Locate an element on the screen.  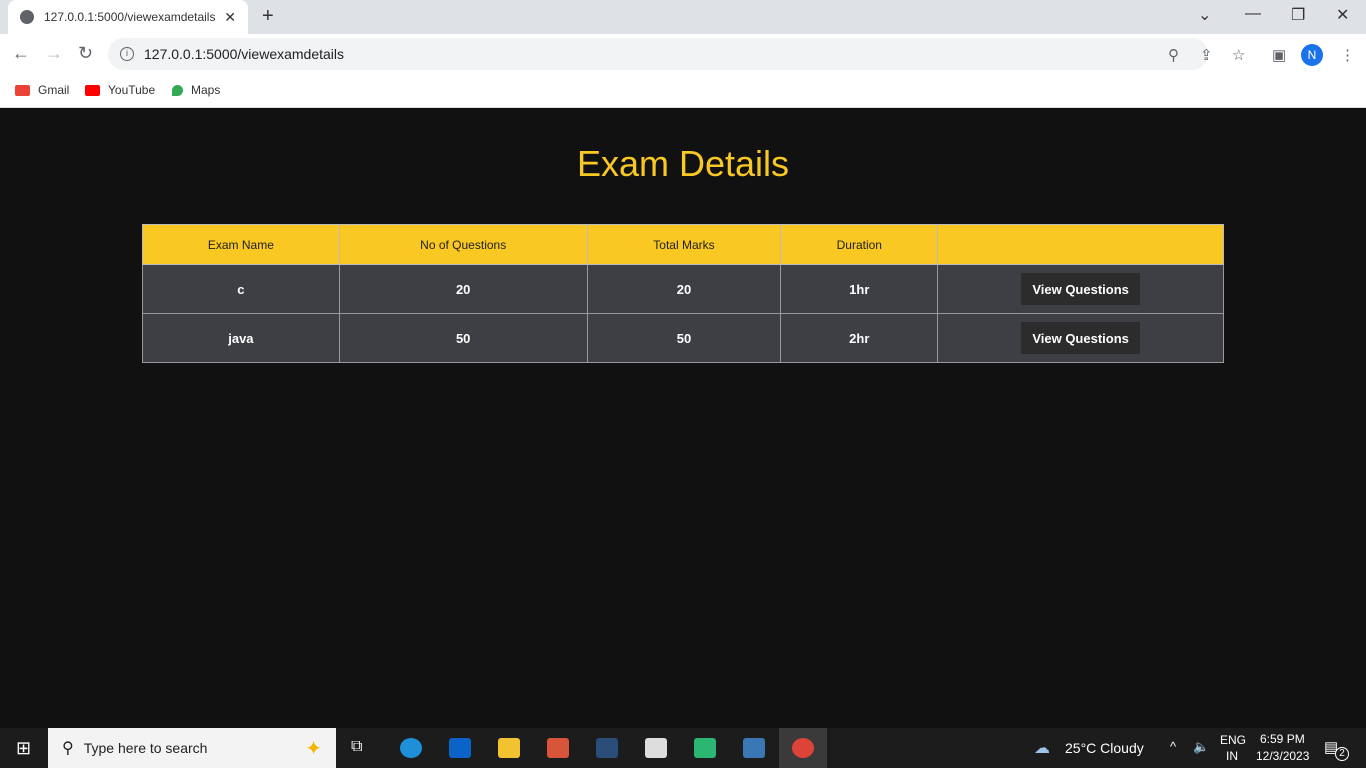
edge-icon is located at coordinates (411, 748).